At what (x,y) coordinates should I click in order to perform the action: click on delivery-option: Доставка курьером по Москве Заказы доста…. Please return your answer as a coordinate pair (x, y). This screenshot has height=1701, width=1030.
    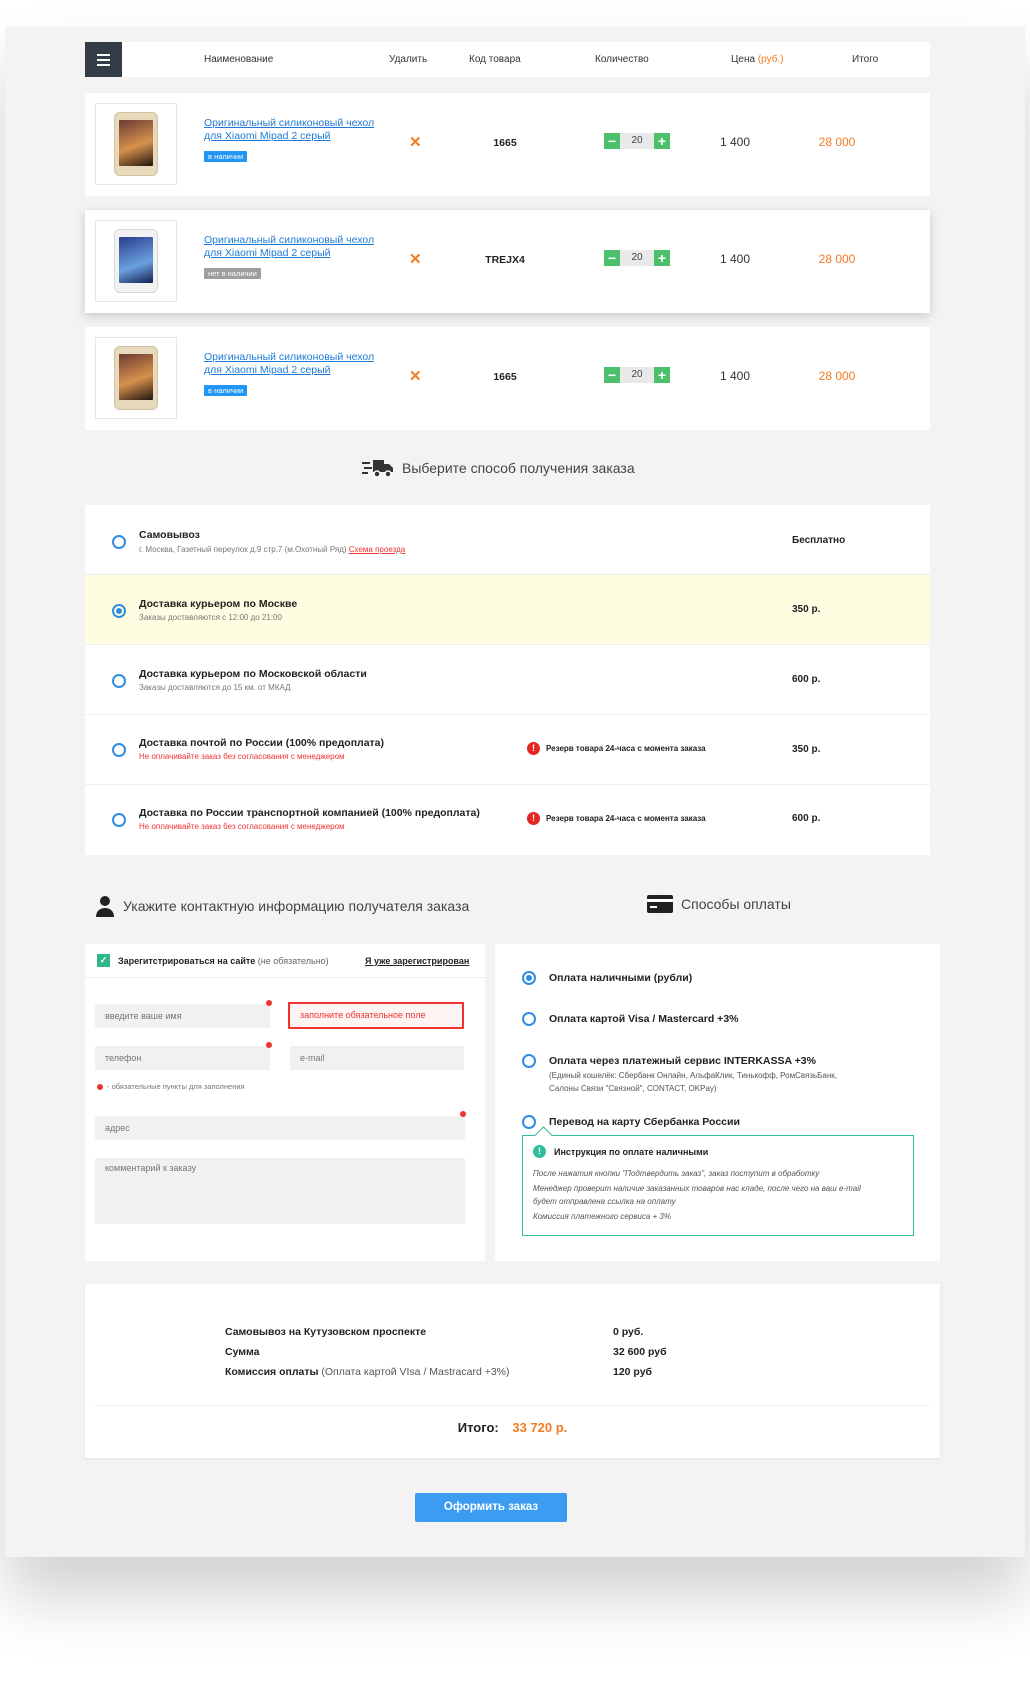
    Looking at the image, I should click on (507, 610).